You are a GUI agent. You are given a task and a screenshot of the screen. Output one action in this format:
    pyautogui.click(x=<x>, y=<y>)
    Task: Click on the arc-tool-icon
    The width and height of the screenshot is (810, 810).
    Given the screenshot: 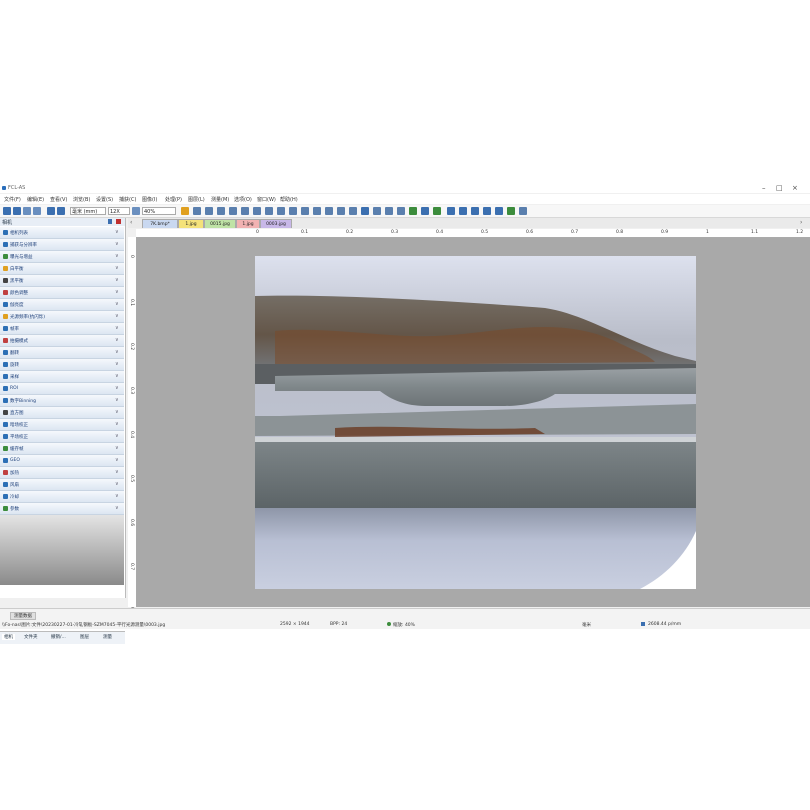 What is the action you would take?
    pyautogui.click(x=305, y=211)
    